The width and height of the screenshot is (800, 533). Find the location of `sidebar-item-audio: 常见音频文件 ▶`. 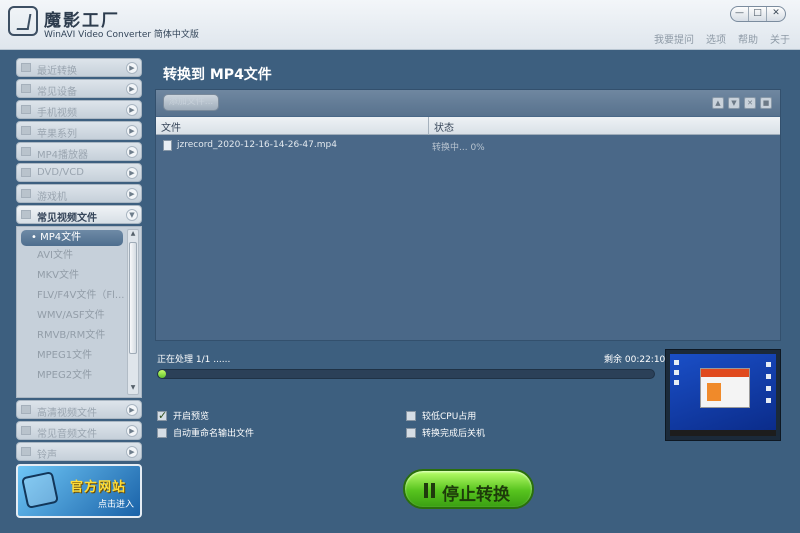

sidebar-item-audio: 常见音频文件 ▶ is located at coordinates (79, 430).